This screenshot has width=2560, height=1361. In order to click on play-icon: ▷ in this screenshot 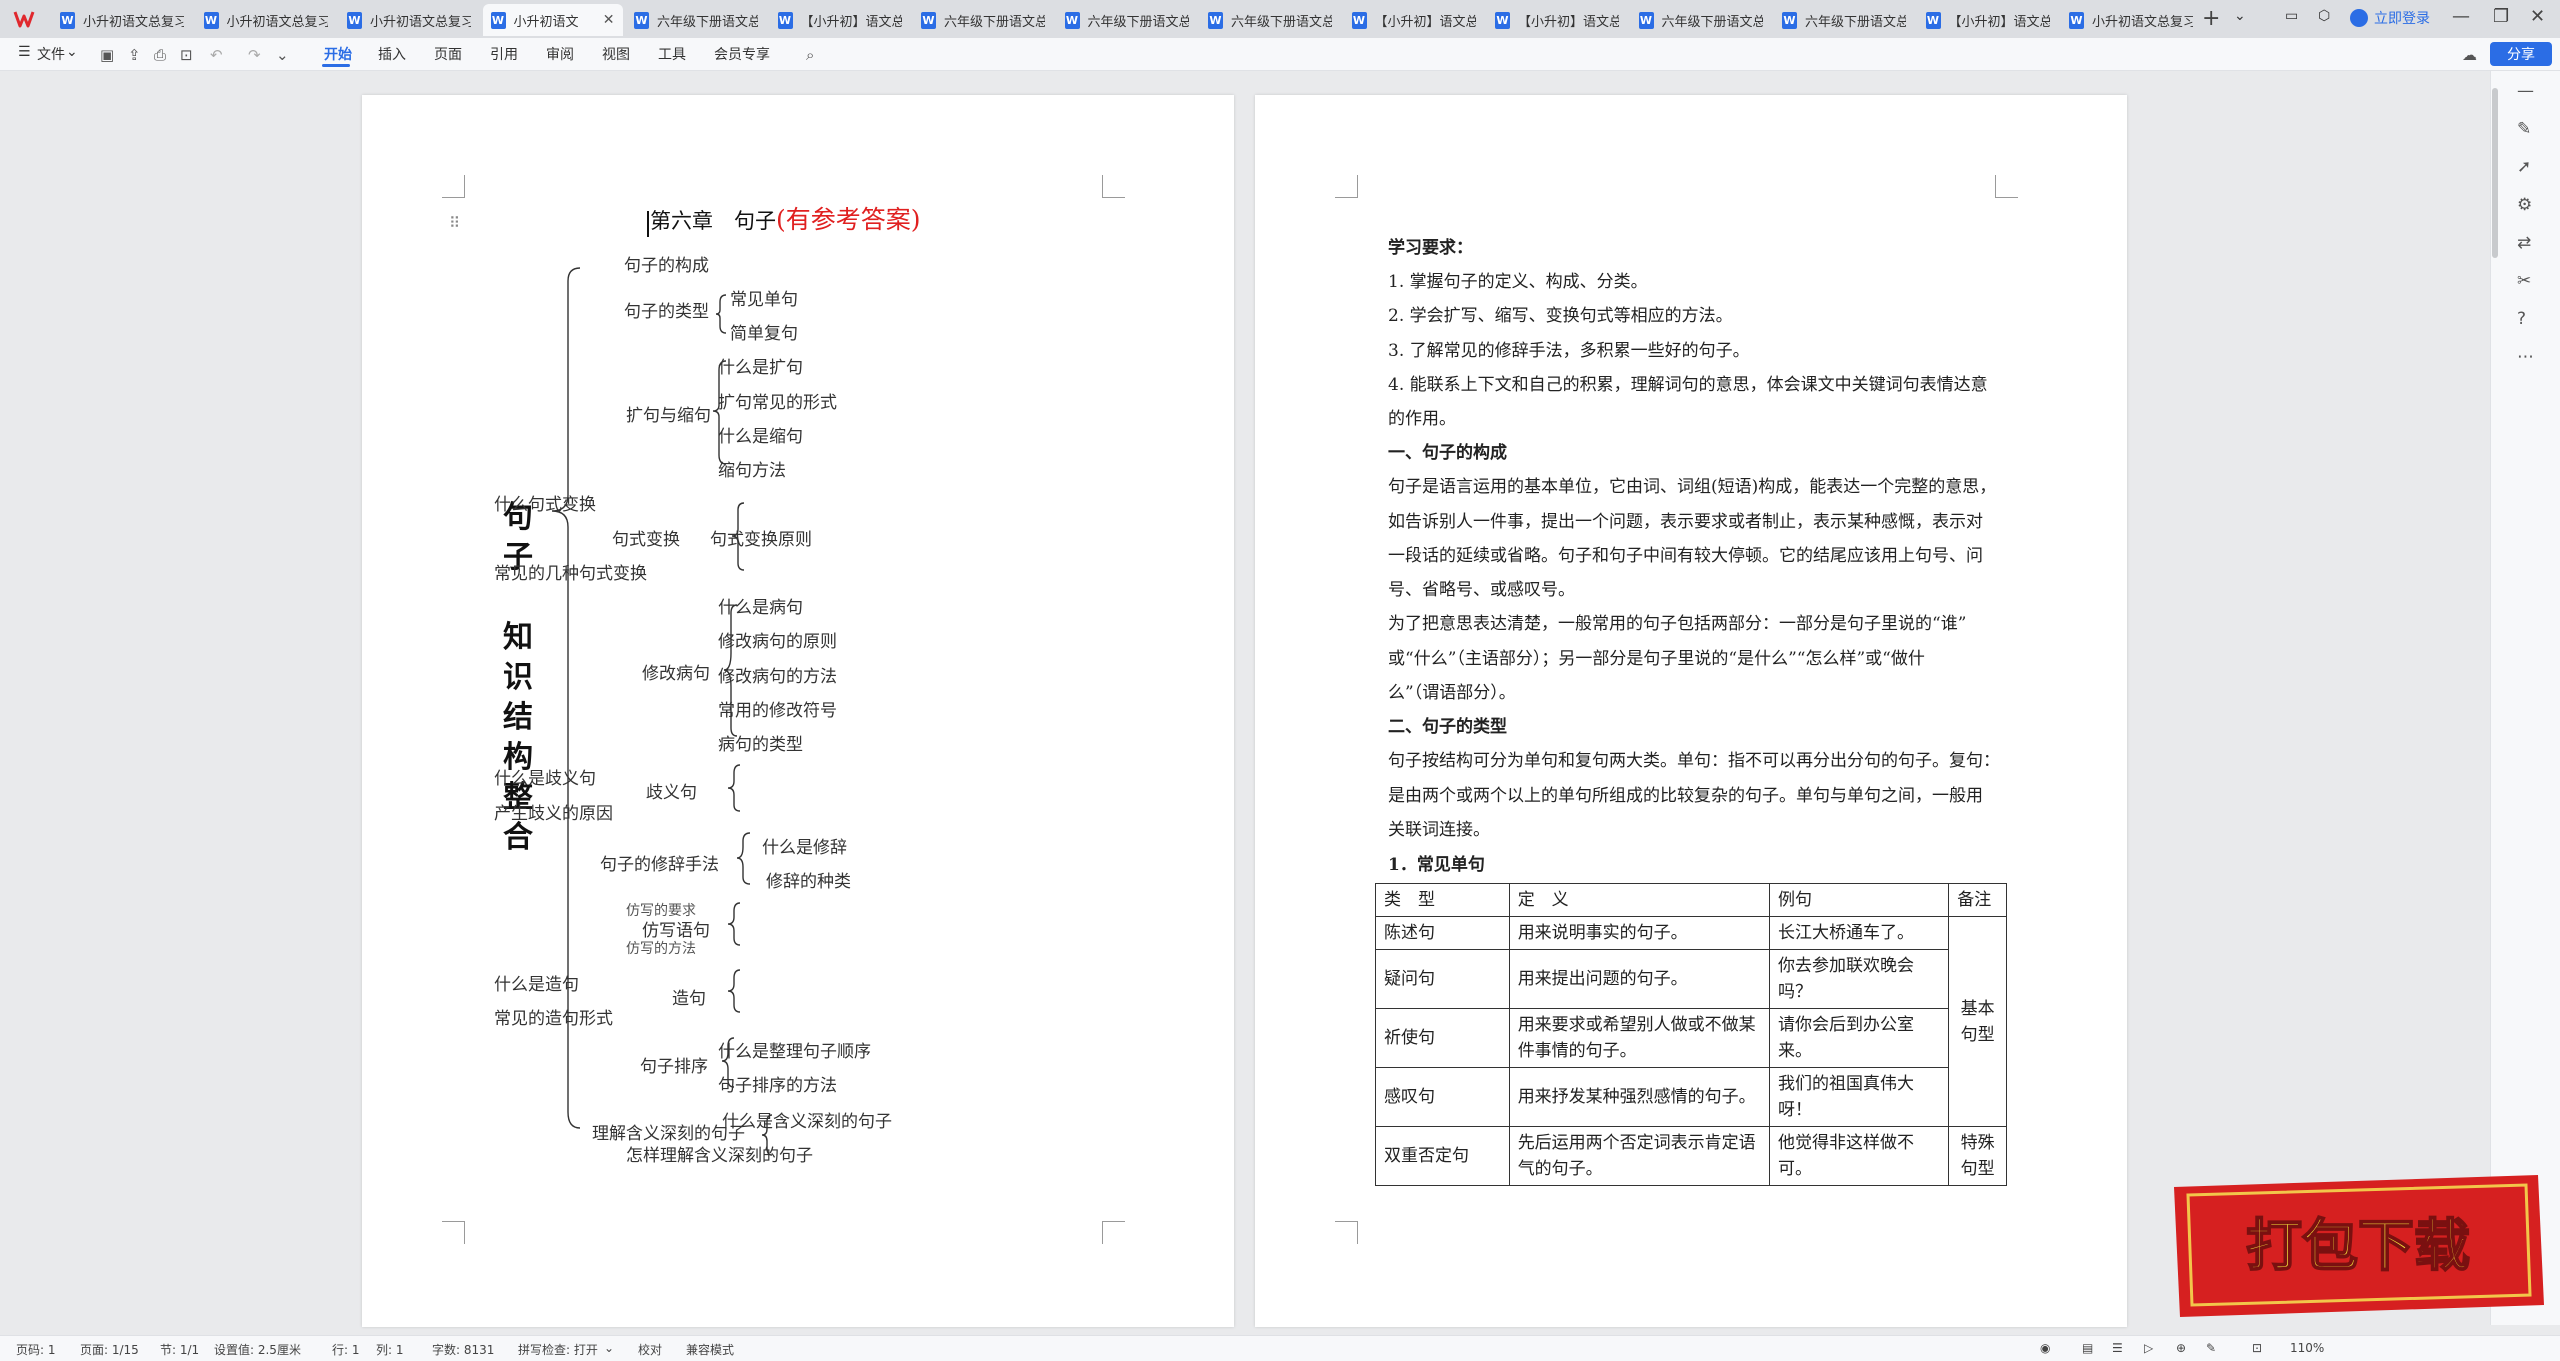, I will do `click(2148, 1348)`.